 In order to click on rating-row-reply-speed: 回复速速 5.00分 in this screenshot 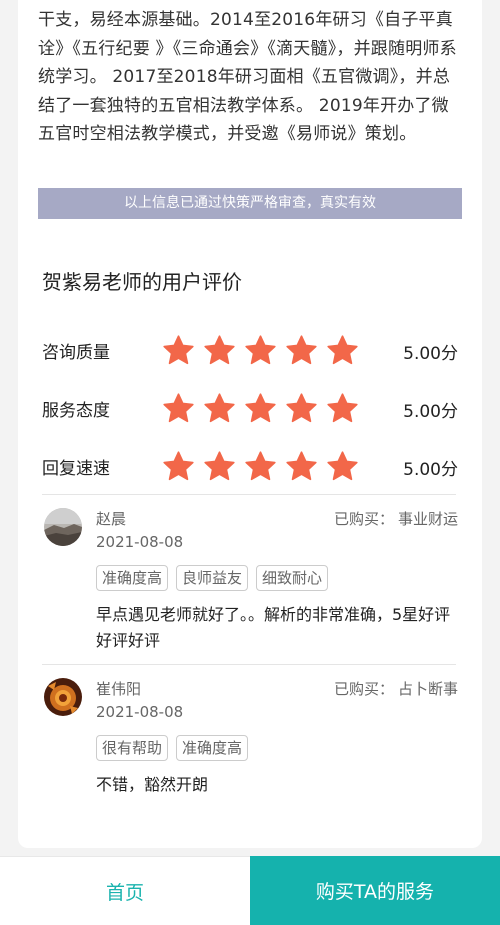, I will do `click(250, 467)`.